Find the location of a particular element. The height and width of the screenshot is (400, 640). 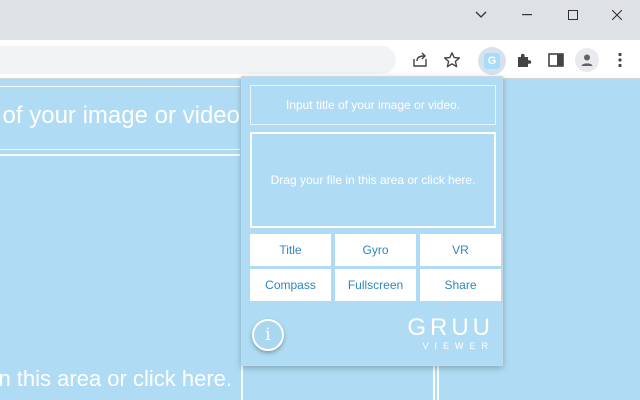

gruu-extension-badge: G is located at coordinates (492, 61).